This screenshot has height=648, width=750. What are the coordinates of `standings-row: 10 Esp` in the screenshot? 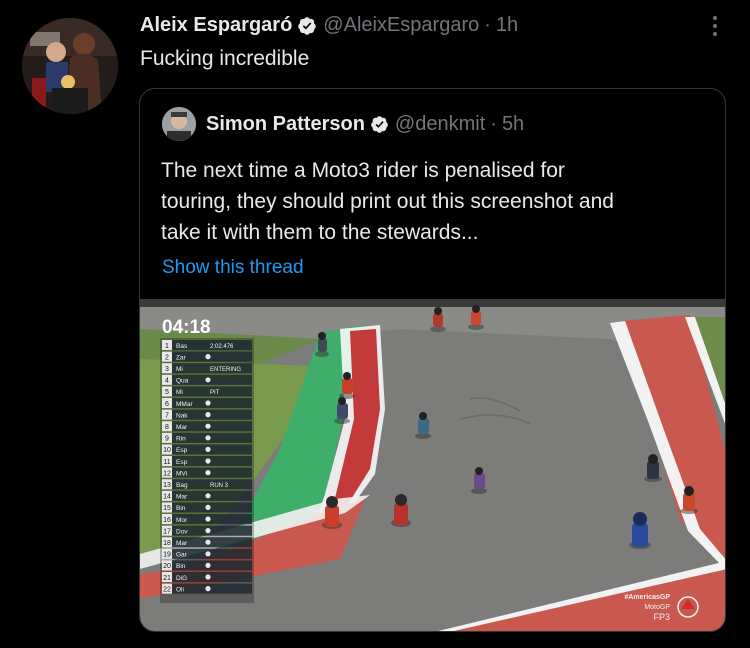 It's located at (207, 449).